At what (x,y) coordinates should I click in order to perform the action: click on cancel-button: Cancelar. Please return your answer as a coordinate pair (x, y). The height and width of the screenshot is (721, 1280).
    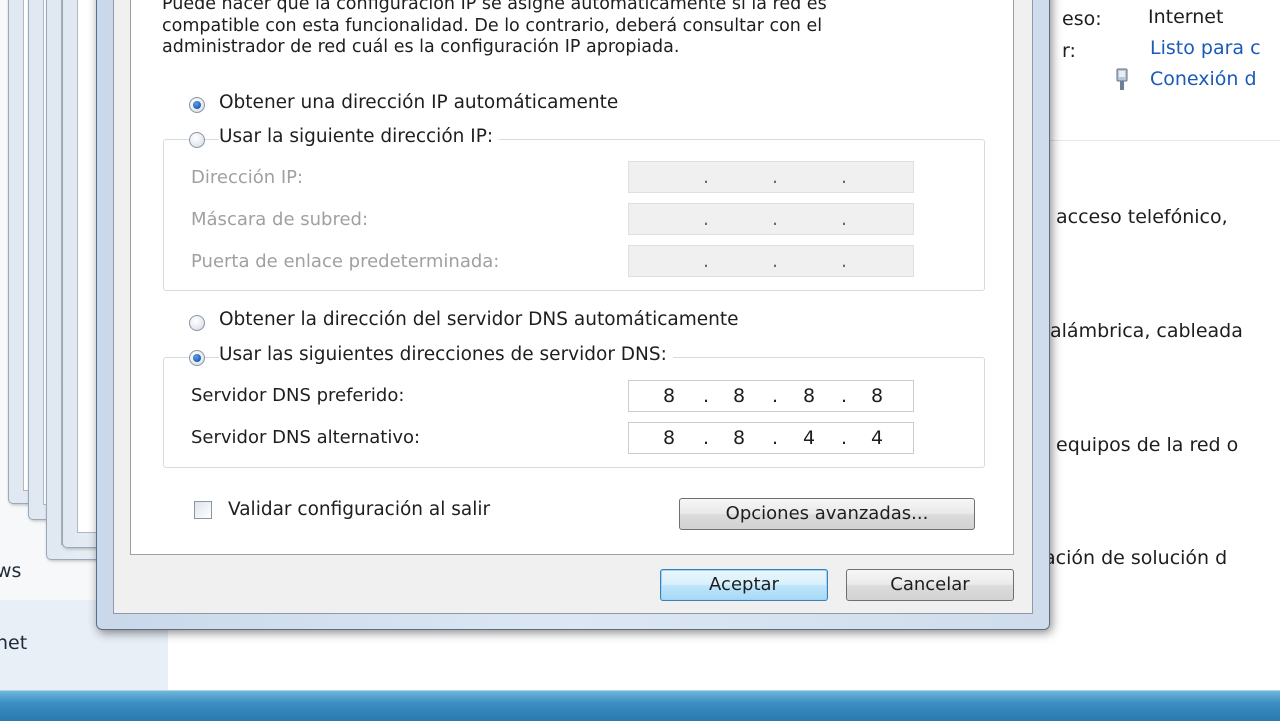
    Looking at the image, I should click on (930, 585).